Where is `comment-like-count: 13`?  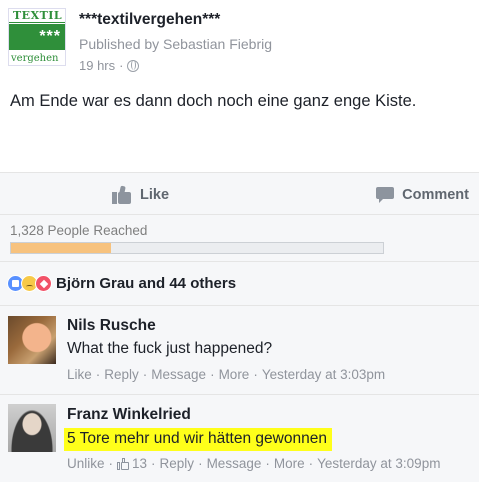 comment-like-count: 13 is located at coordinates (139, 463).